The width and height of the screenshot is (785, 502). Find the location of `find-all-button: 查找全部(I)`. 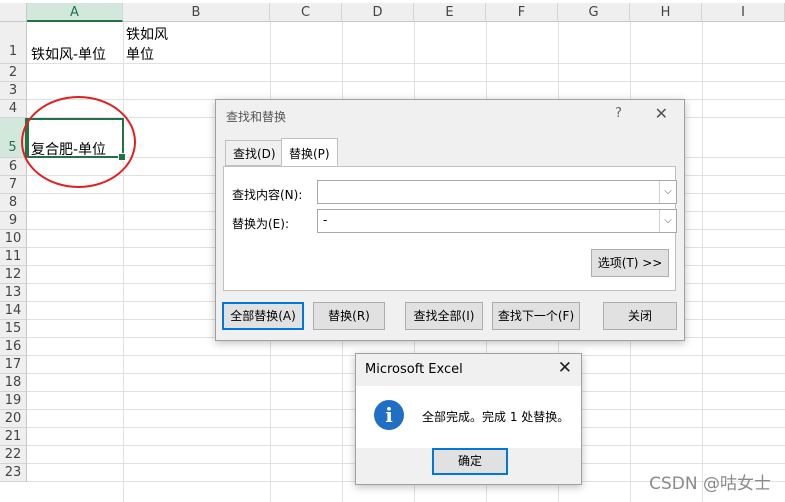

find-all-button: 查找全部(I) is located at coordinates (444, 316).